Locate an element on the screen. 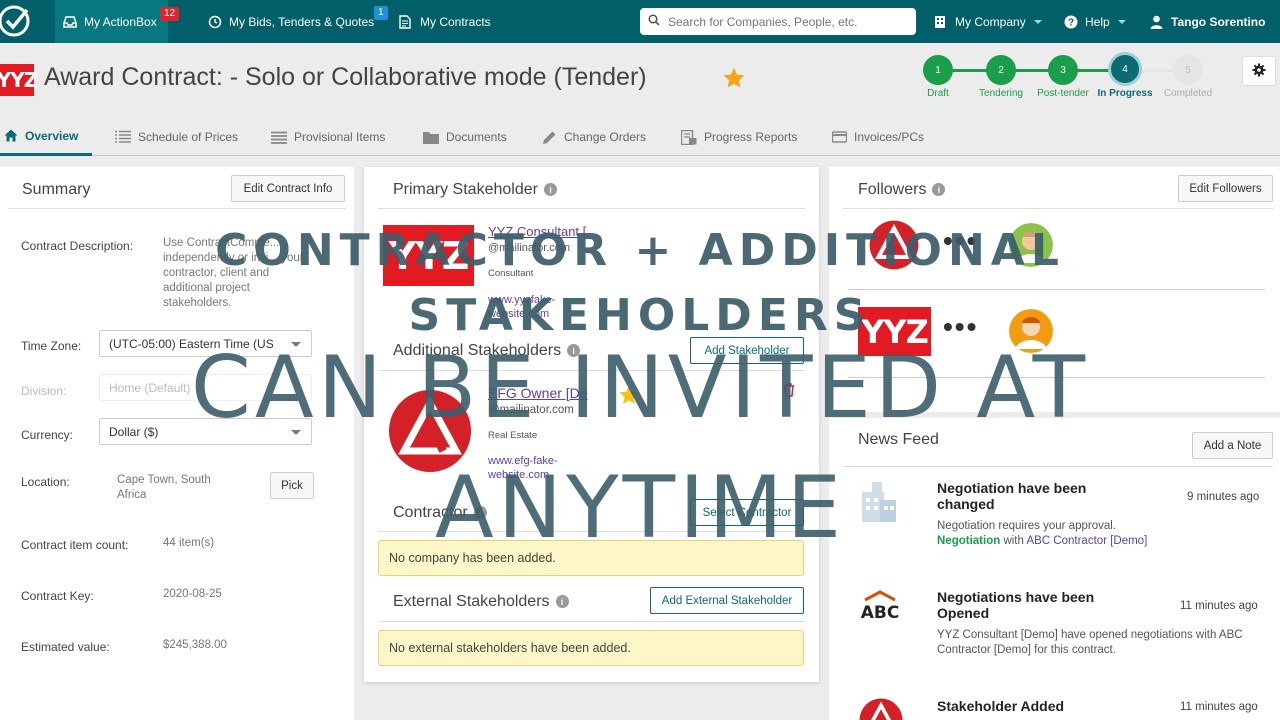 The image size is (1280, 720). search-input is located at coordinates (788, 21).